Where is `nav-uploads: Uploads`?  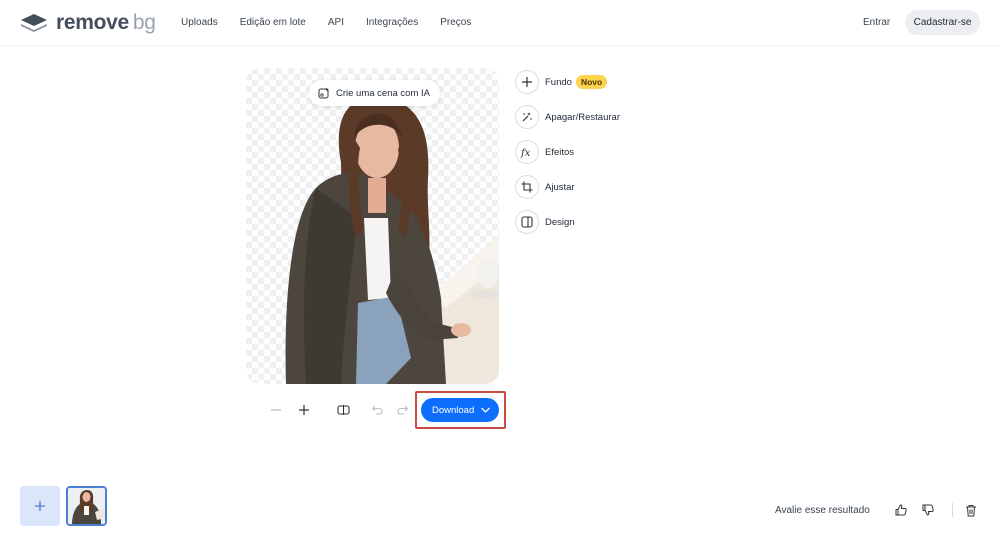 nav-uploads: Uploads is located at coordinates (199, 22).